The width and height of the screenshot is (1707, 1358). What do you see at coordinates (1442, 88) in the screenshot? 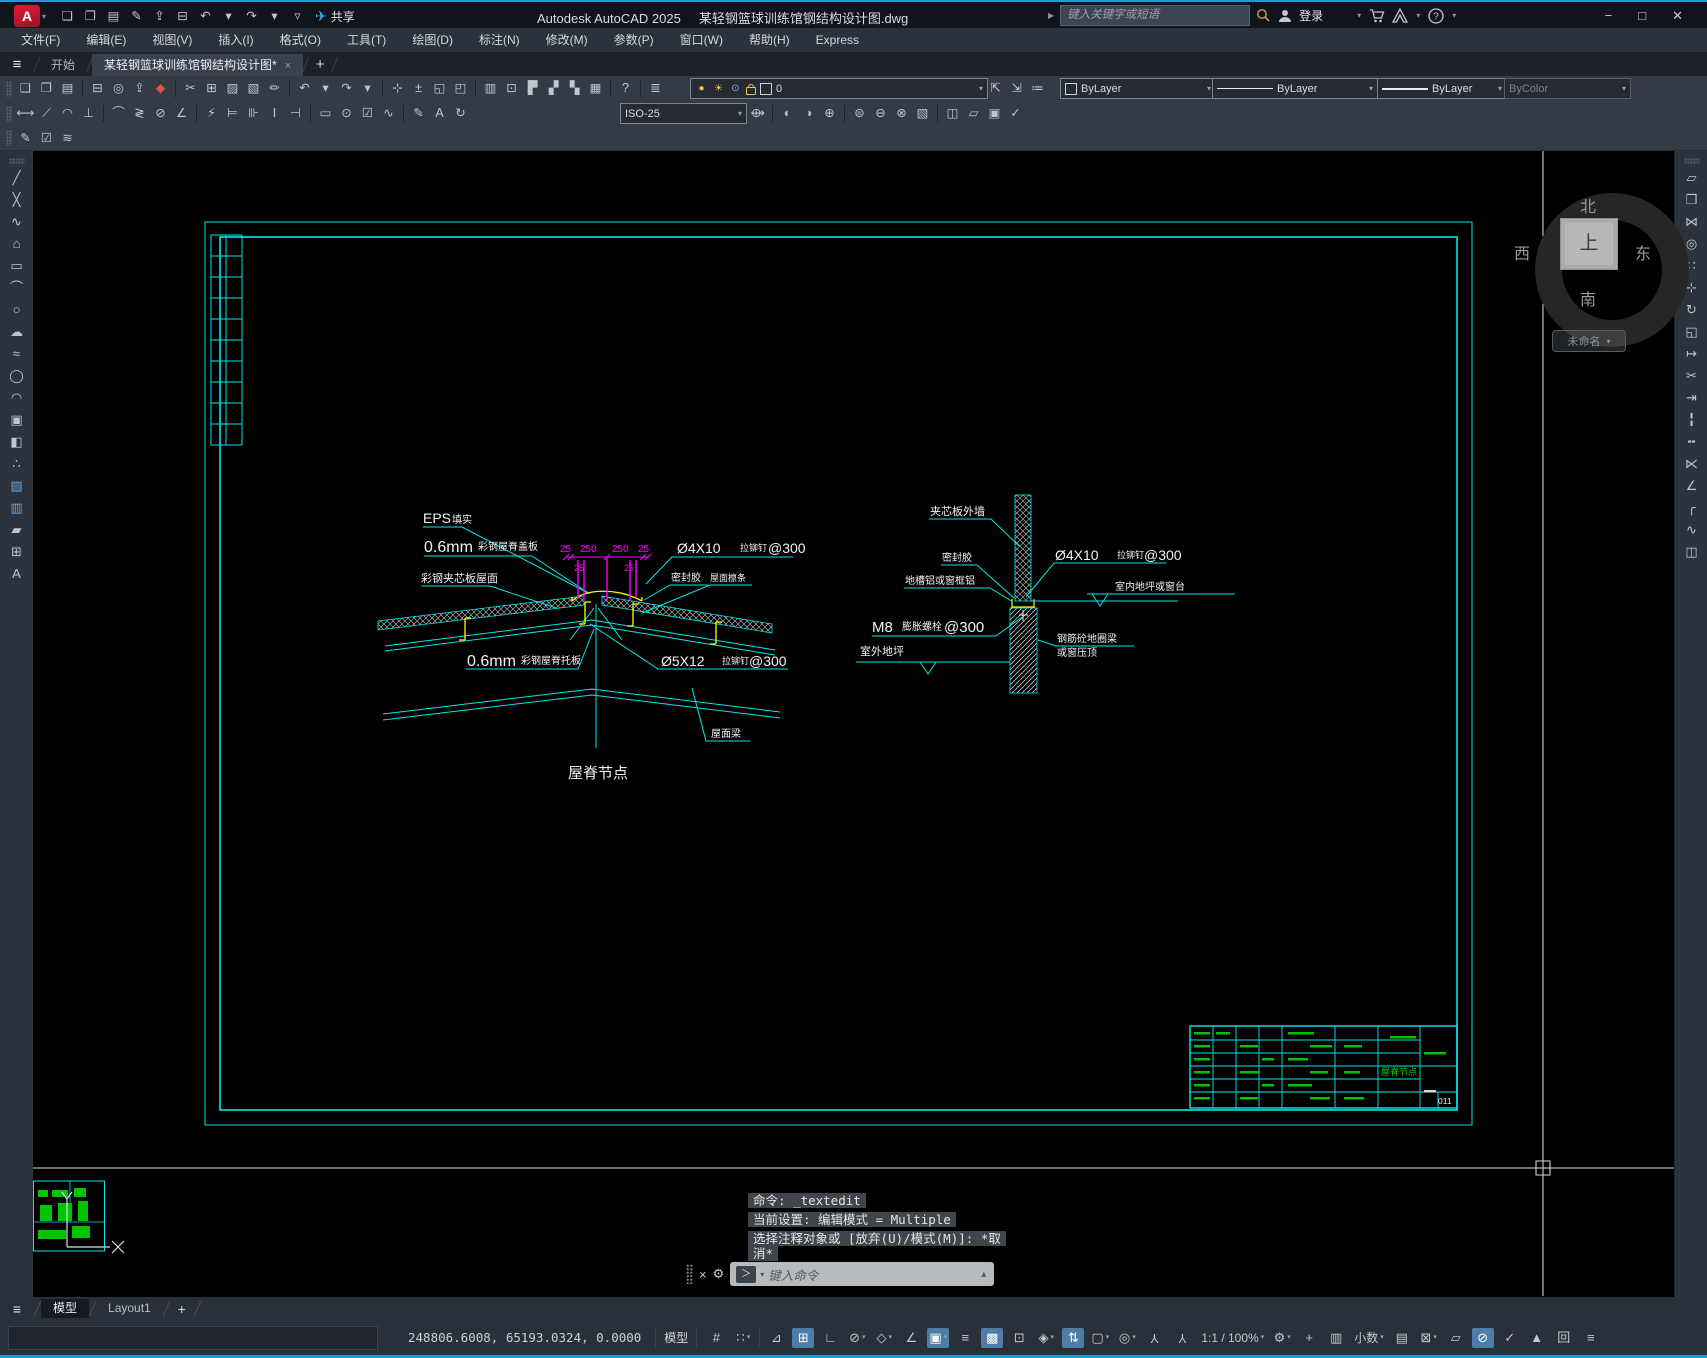
I see `lineweight-combo: ByLayer ▾` at bounding box center [1442, 88].